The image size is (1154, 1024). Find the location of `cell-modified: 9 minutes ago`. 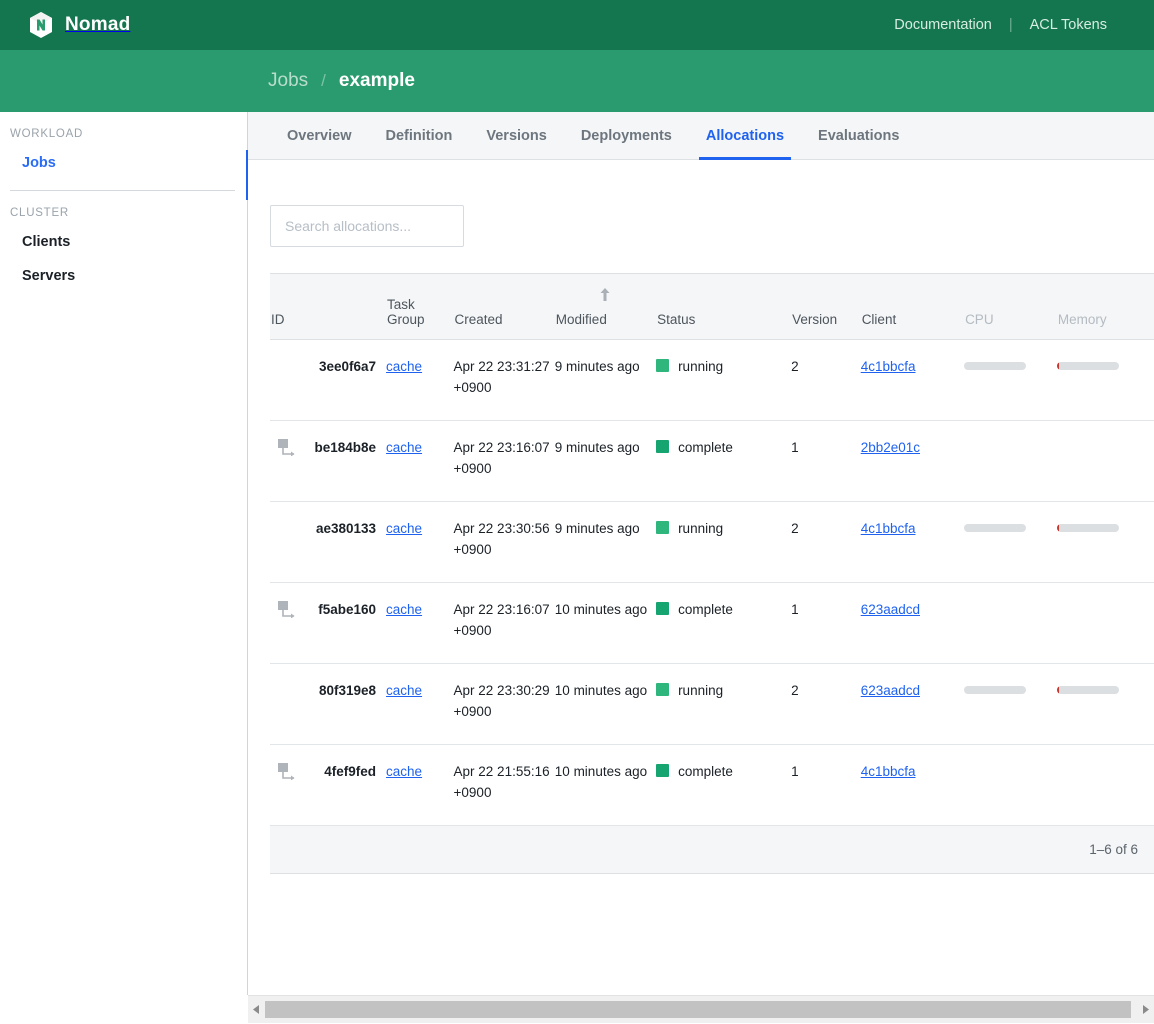

cell-modified: 9 minutes ago is located at coordinates (605, 461).